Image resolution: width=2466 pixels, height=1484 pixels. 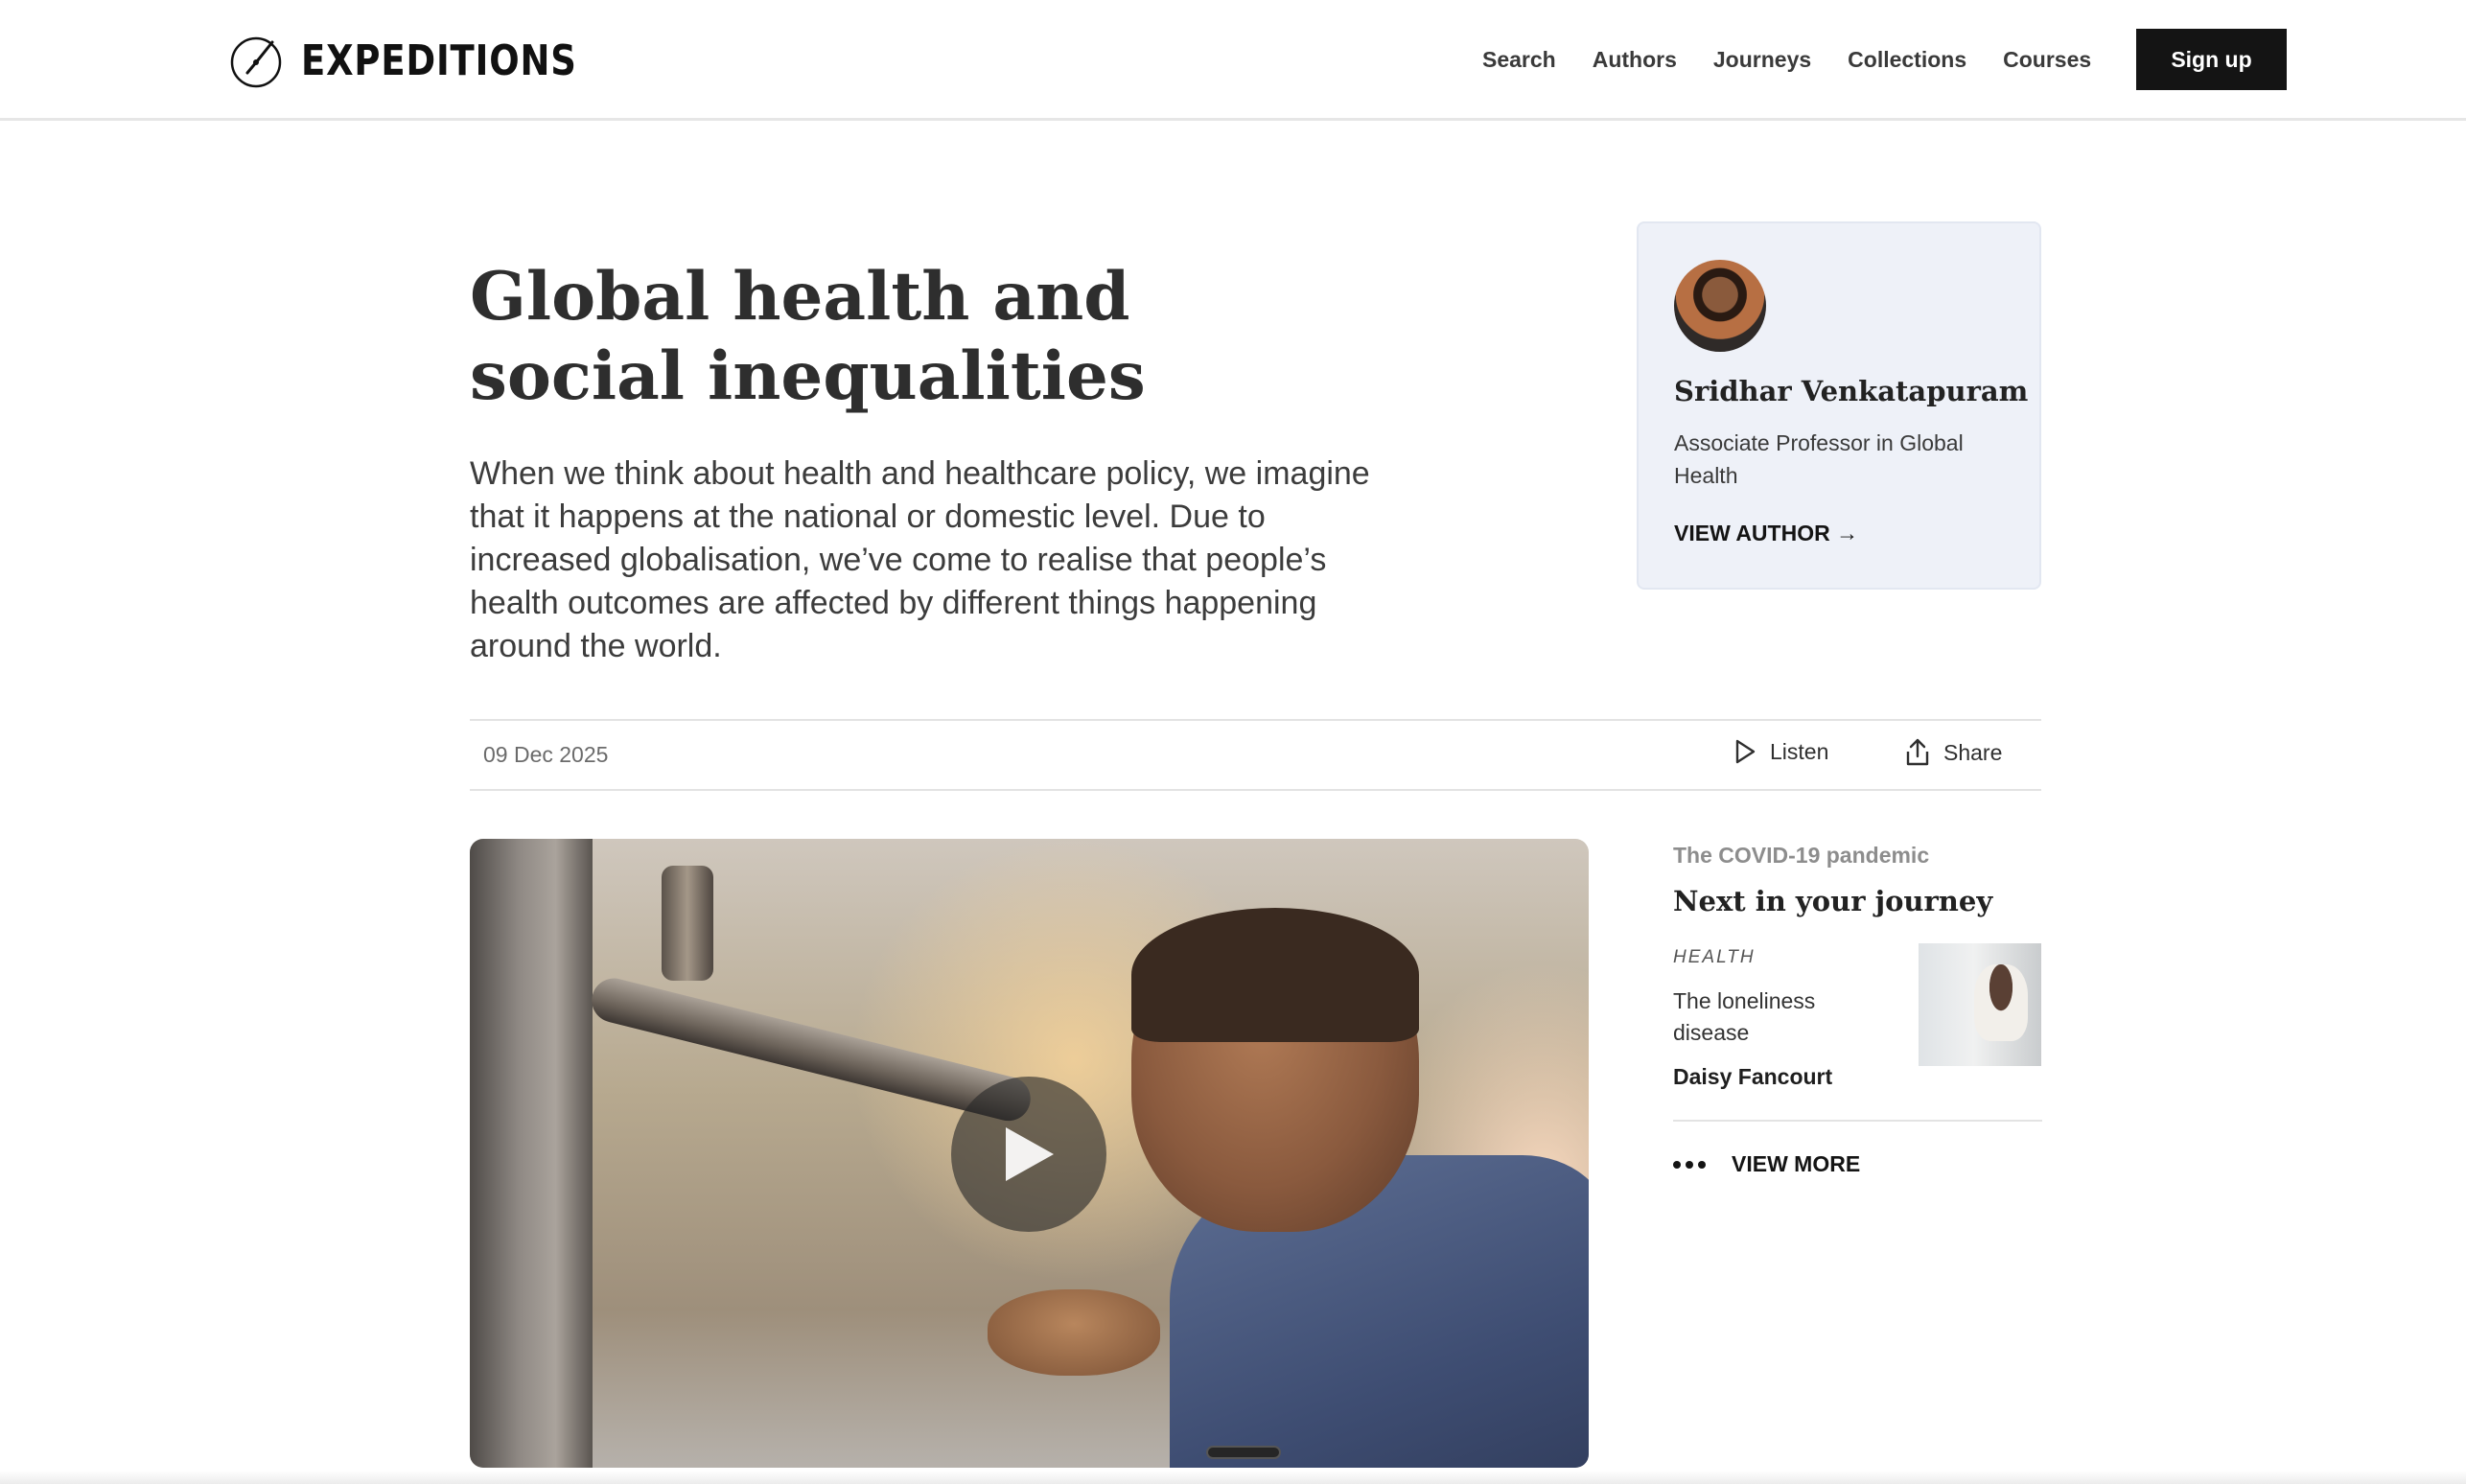 What do you see at coordinates (1973, 752) in the screenshot?
I see `share-label: Share` at bounding box center [1973, 752].